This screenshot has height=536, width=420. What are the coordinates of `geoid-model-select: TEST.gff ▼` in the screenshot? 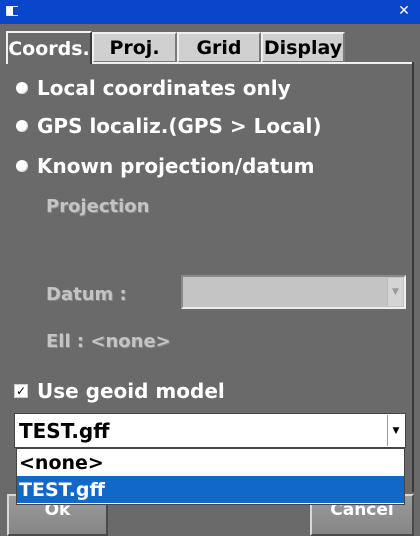 It's located at (210, 430).